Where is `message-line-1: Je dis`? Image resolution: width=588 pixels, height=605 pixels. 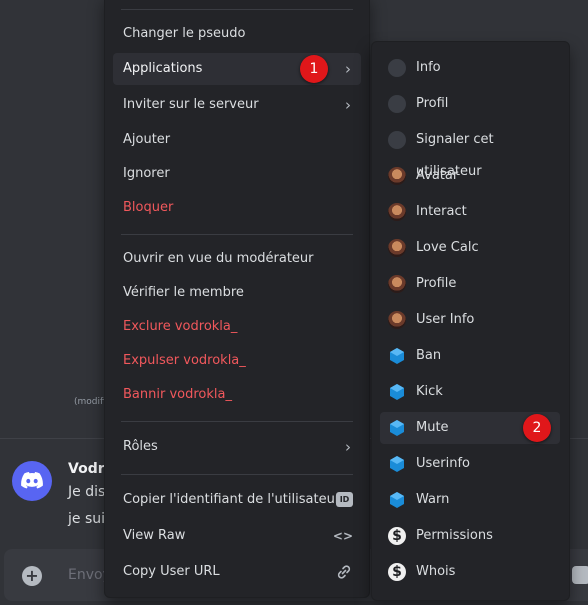
message-line-1: Je dis is located at coordinates (87, 492).